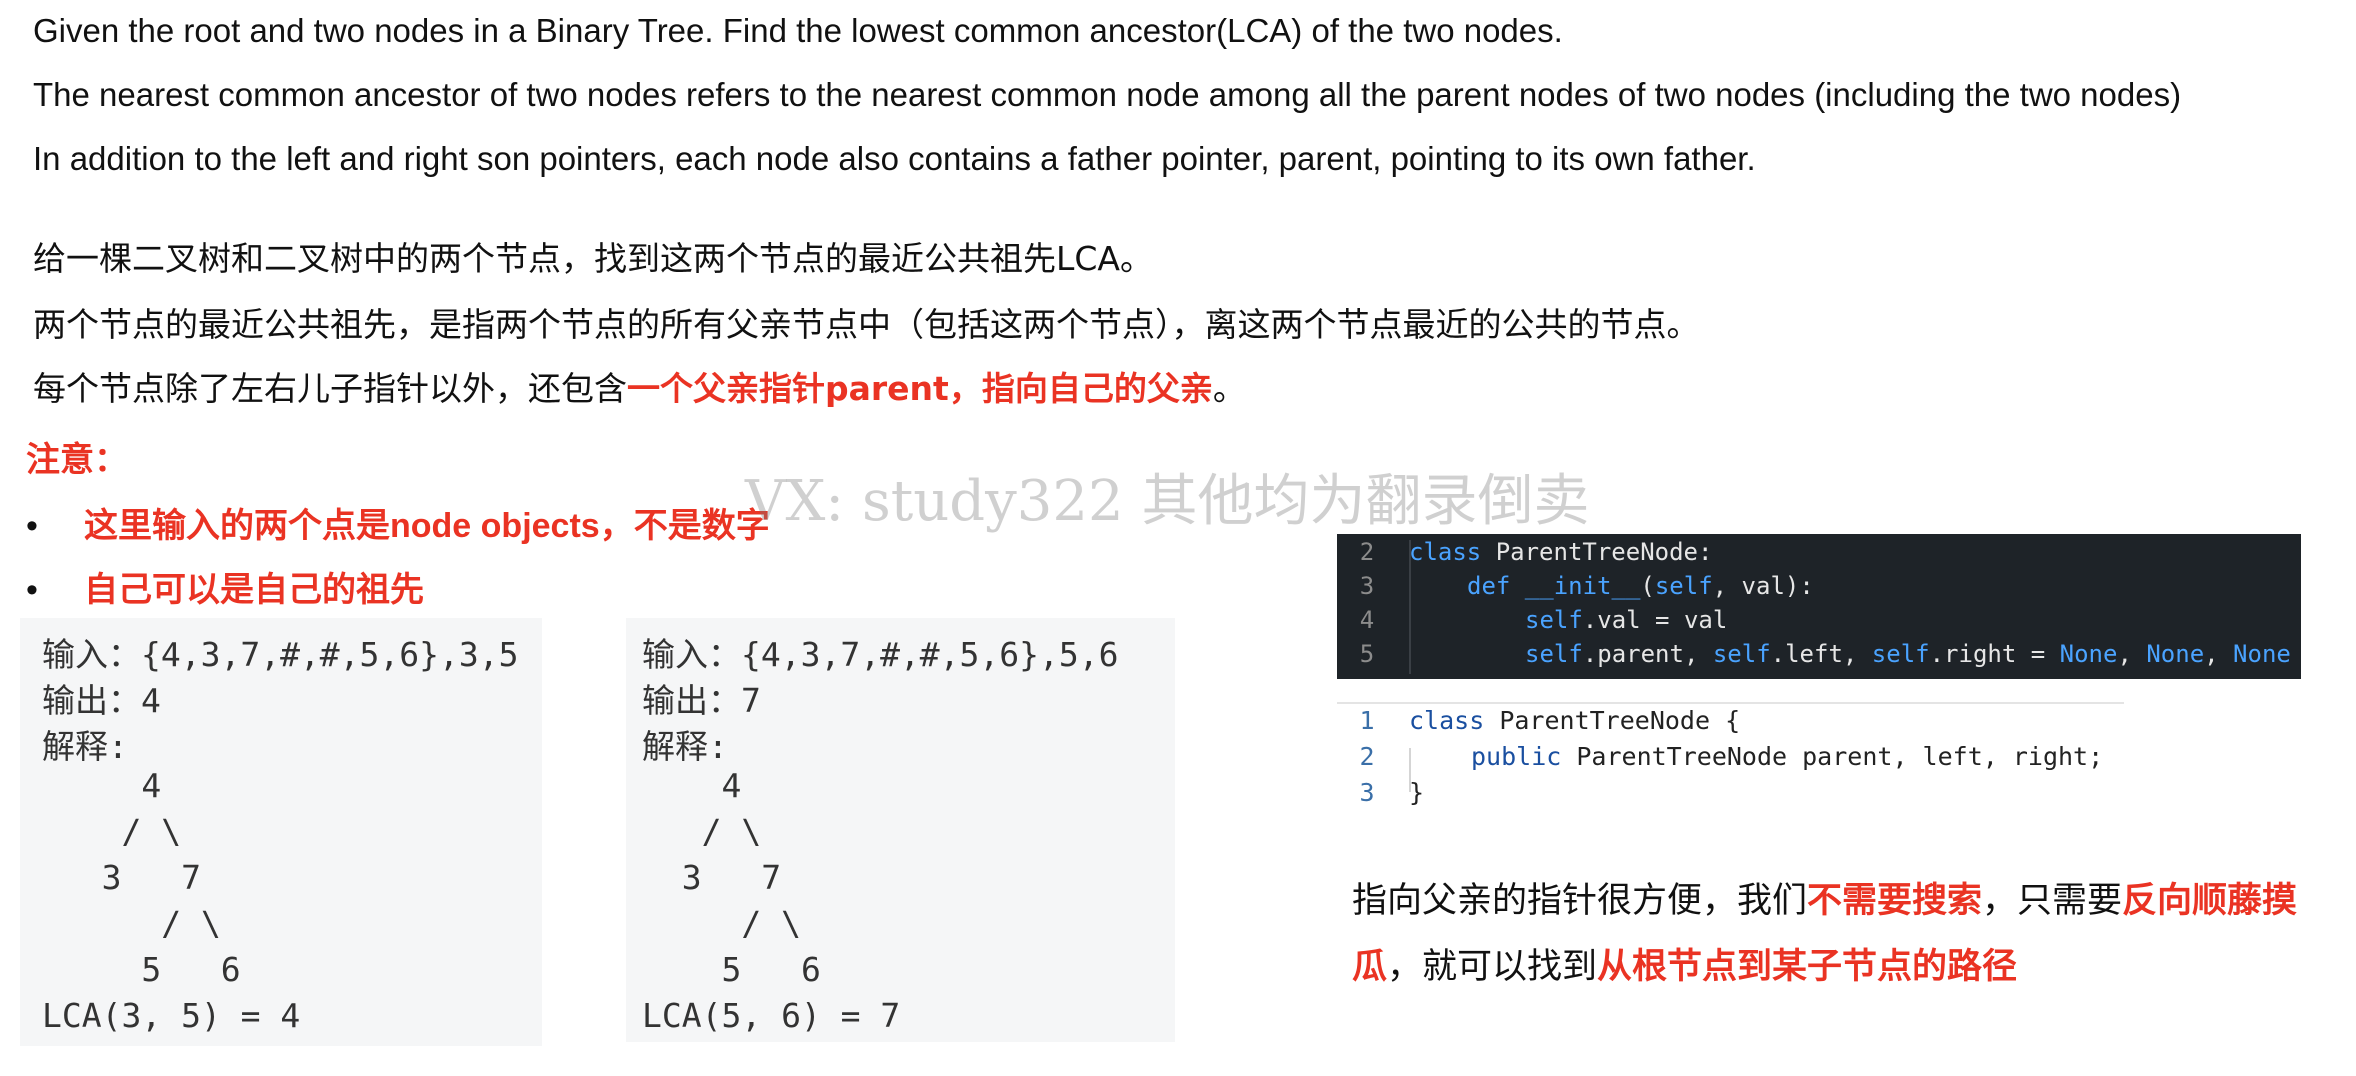 This screenshot has height=1076, width=2356. What do you see at coordinates (692, 785) in the screenshot?
I see `example-2-line: 4` at bounding box center [692, 785].